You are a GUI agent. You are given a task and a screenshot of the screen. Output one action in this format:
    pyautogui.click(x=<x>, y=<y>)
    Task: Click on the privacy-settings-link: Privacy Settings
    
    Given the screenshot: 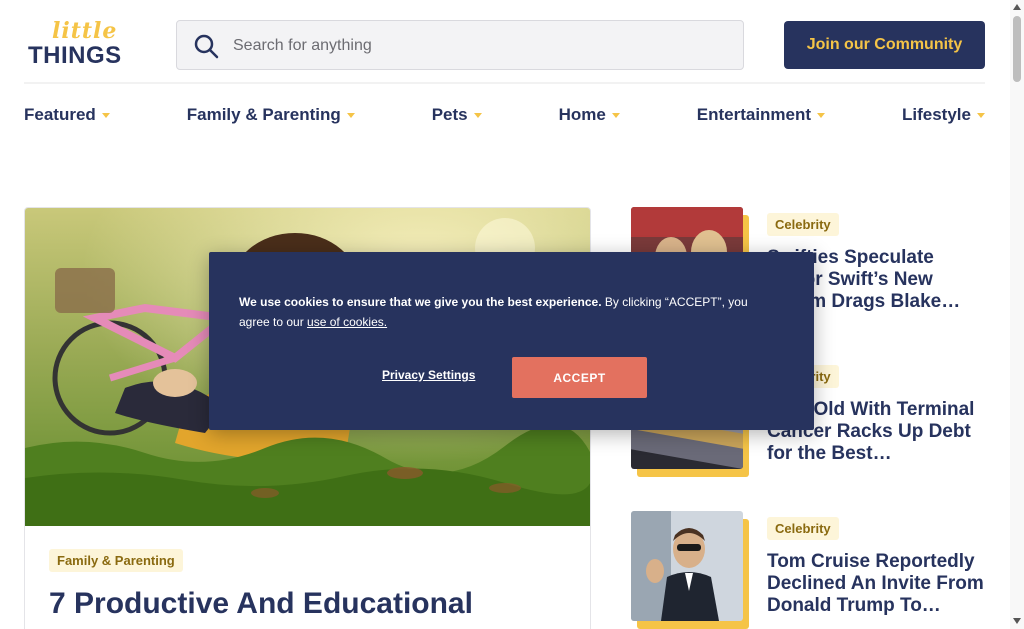 What is the action you would take?
    pyautogui.click(x=428, y=375)
    